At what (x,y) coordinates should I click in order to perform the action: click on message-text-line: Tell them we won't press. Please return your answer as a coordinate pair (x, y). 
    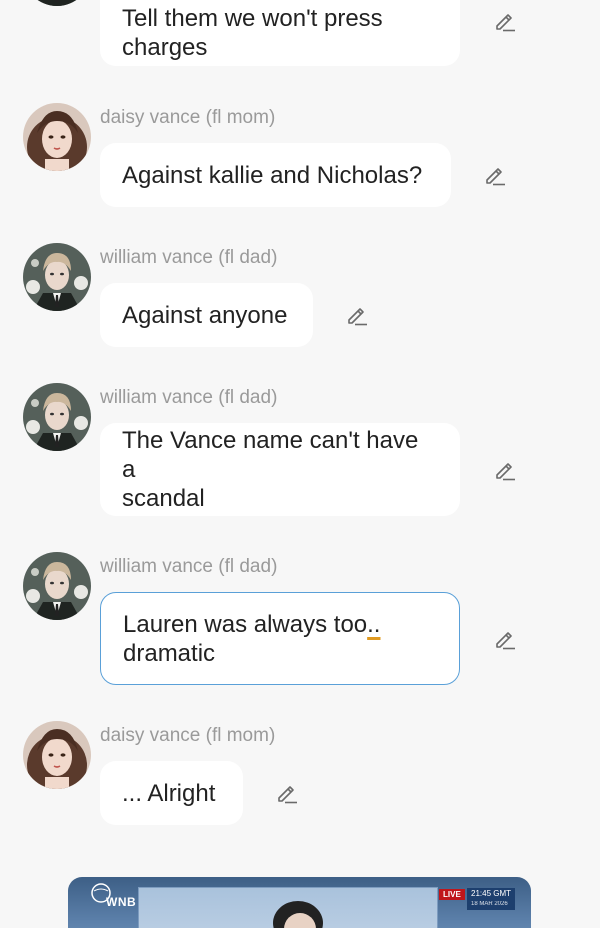
    Looking at the image, I should click on (252, 18).